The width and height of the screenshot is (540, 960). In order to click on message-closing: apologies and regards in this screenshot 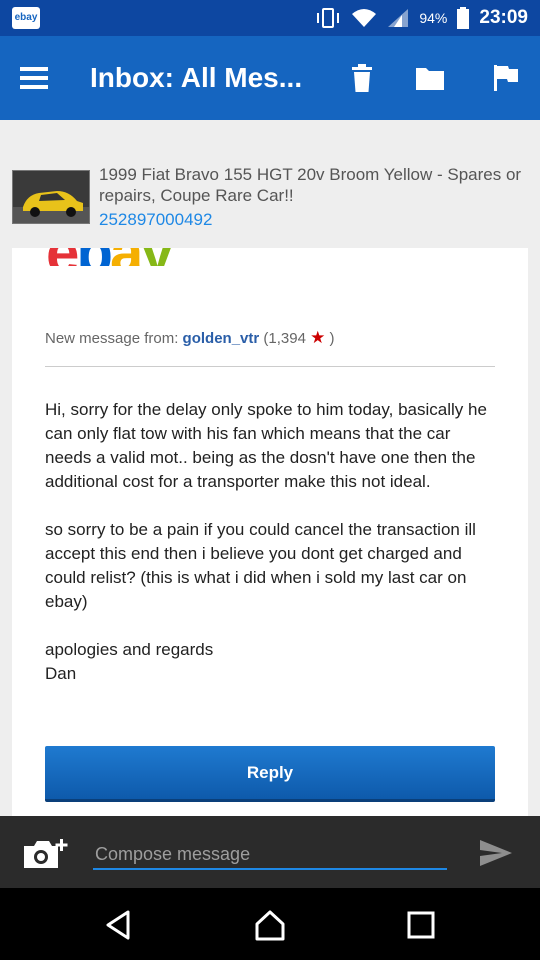, I will do `click(129, 649)`.